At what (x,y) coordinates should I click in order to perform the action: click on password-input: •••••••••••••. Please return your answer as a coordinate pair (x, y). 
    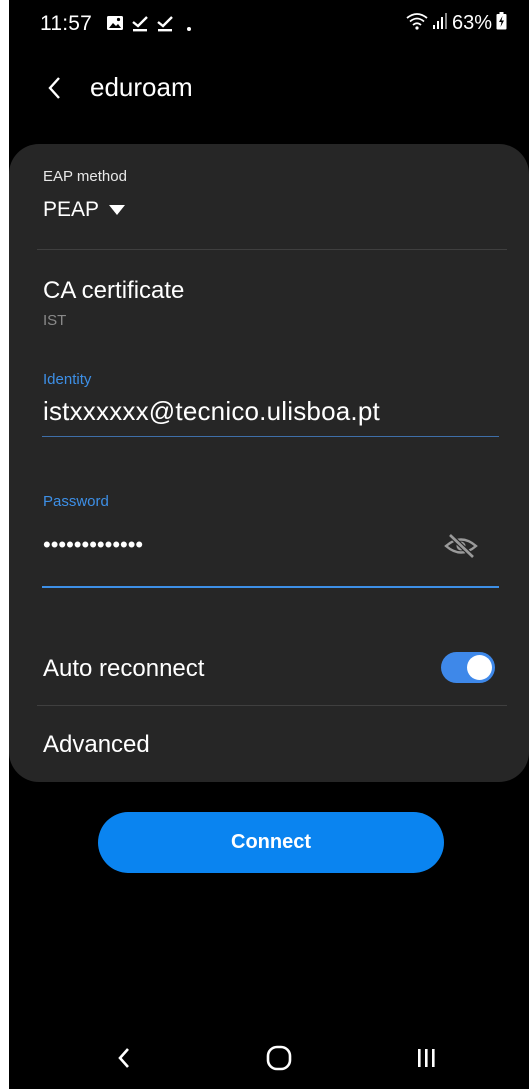
    Looking at the image, I should click on (93, 545).